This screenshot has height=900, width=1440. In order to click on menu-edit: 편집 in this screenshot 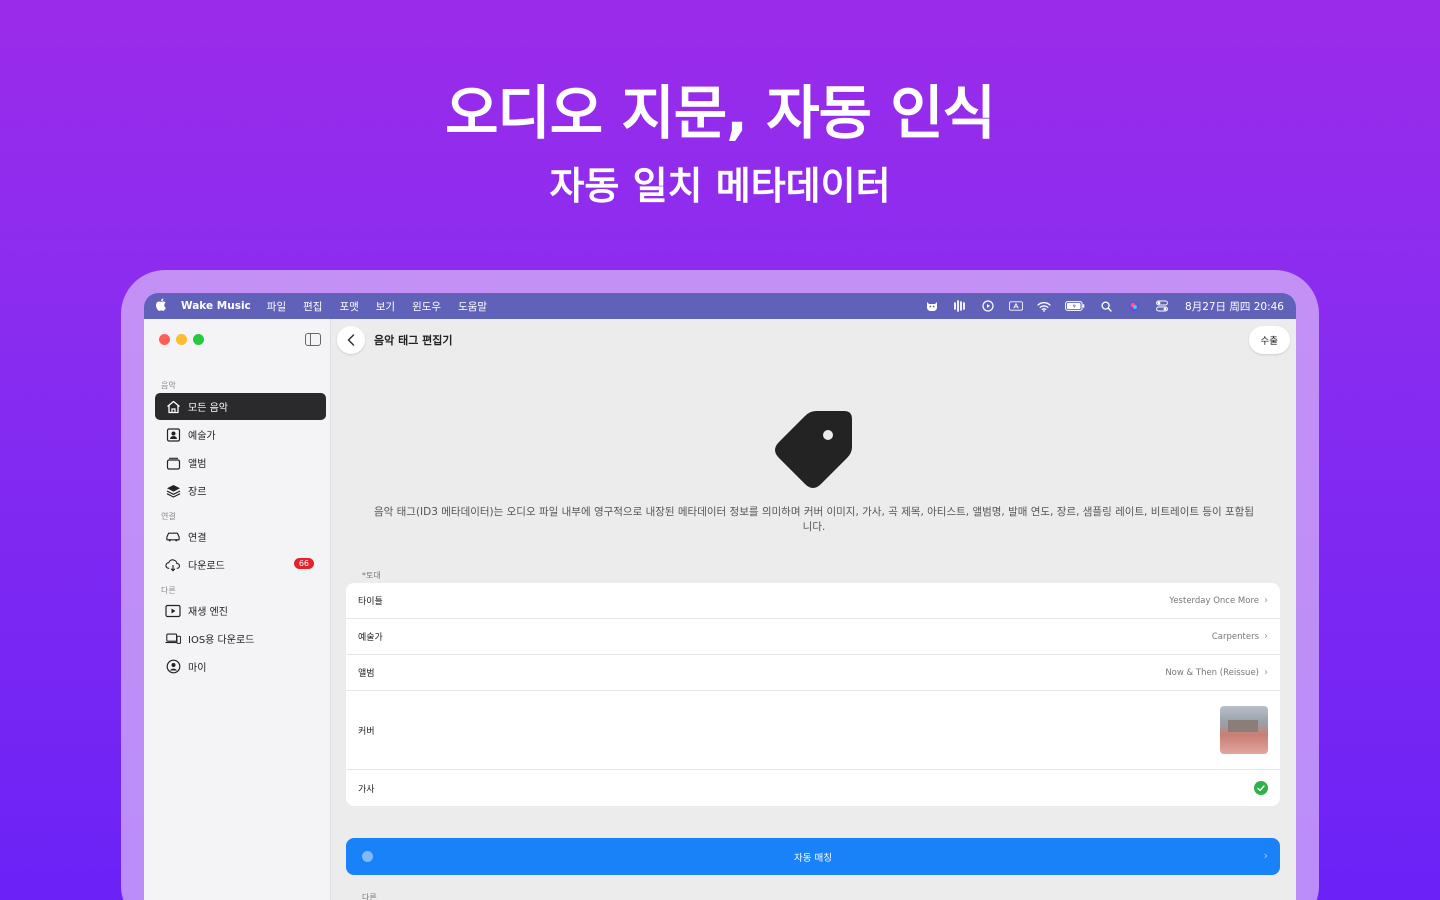, I will do `click(312, 306)`.